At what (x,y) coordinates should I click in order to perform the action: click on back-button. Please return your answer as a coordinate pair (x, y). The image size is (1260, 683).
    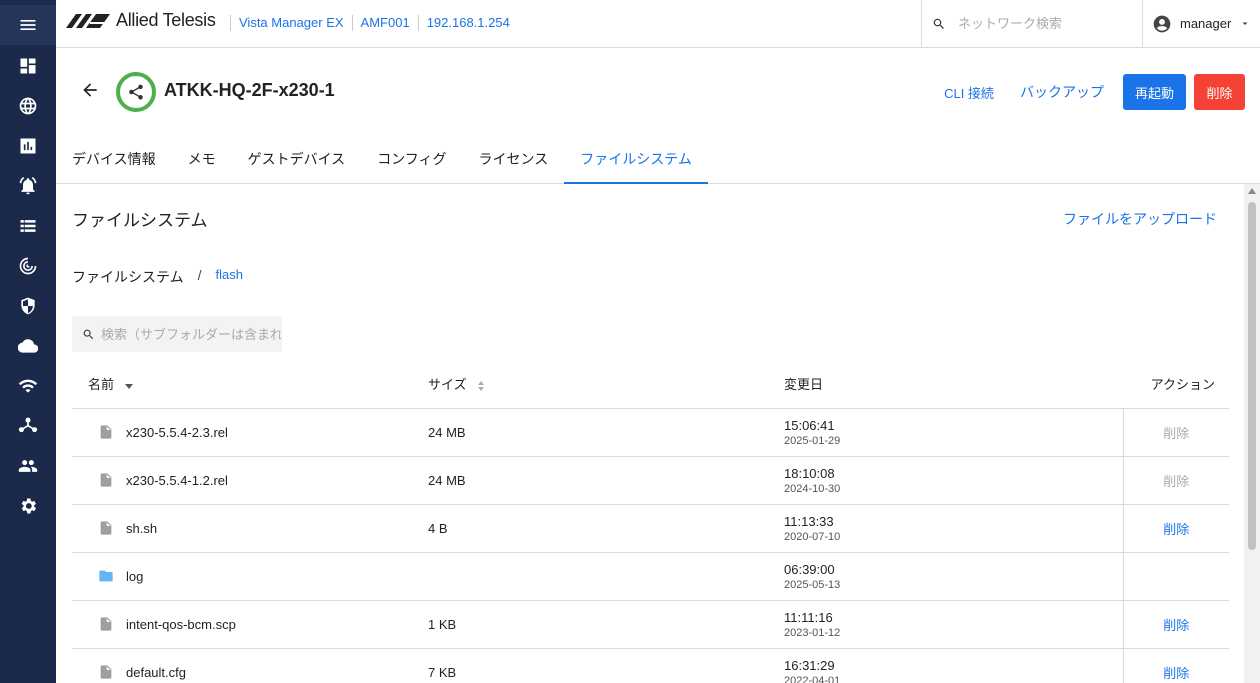
    Looking at the image, I should click on (90, 90).